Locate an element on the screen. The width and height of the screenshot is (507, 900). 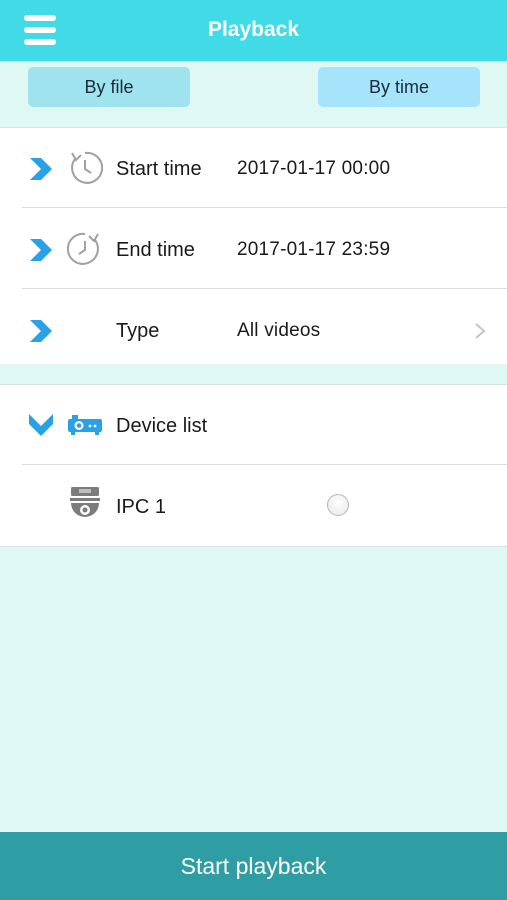
type-row: Type All videos is located at coordinates (253, 330).